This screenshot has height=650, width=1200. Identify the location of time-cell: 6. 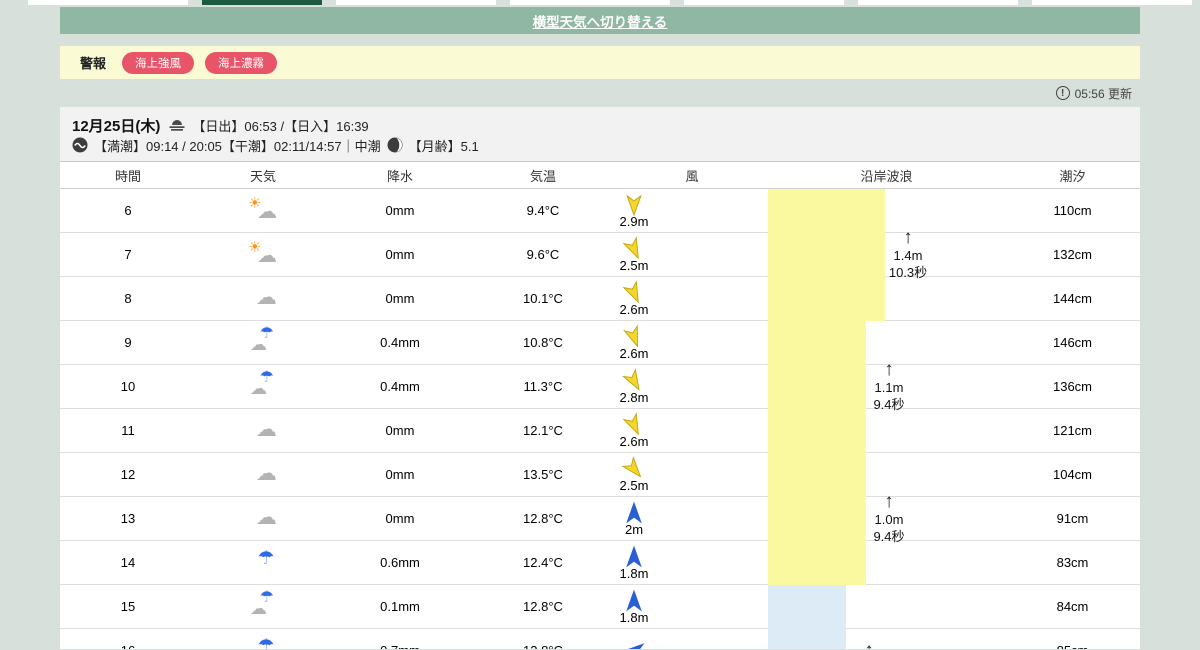
(128, 210).